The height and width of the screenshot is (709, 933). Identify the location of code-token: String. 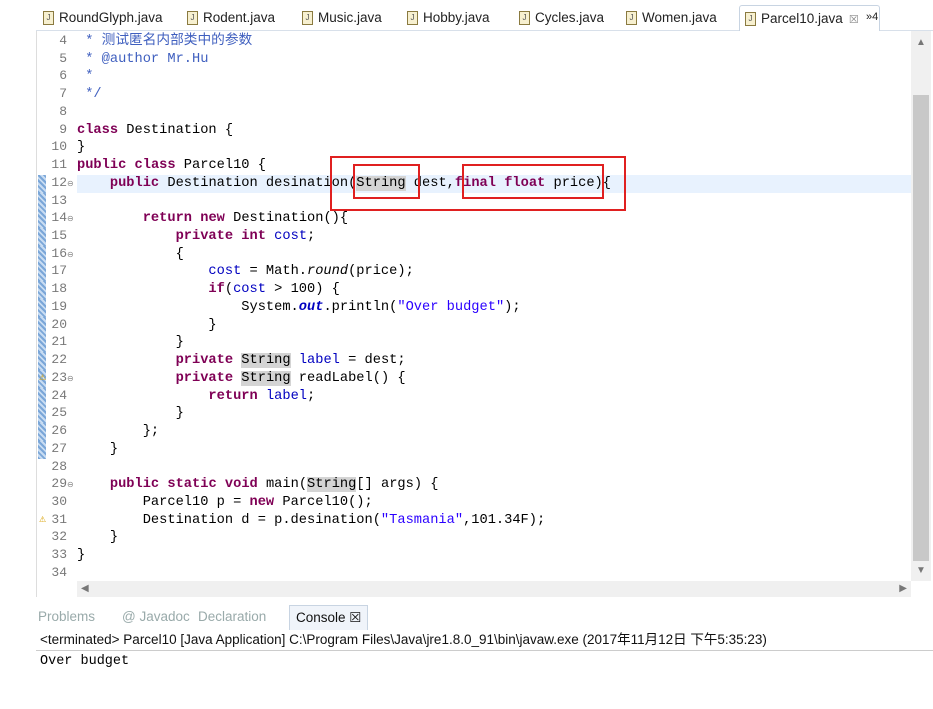
(332, 485).